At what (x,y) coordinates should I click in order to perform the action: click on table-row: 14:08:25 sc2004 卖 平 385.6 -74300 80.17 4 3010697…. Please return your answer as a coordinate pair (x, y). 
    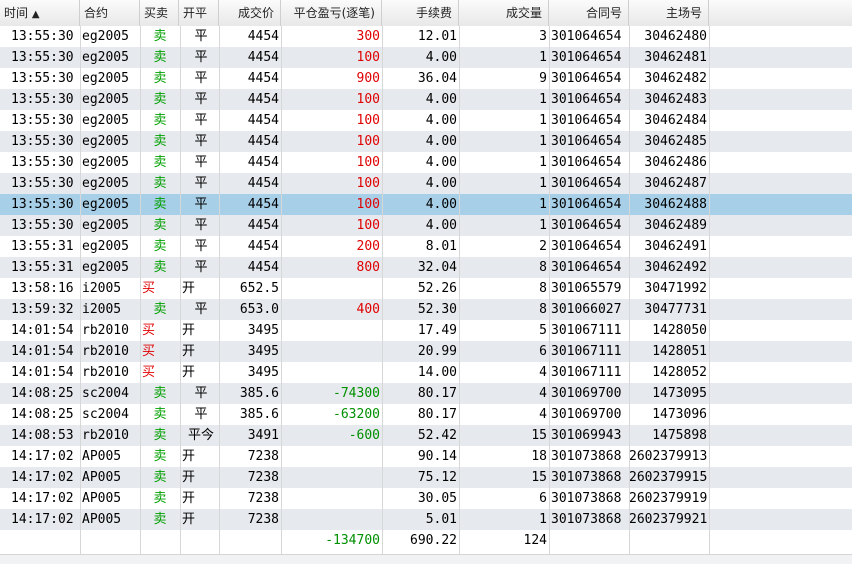
    Looking at the image, I should click on (426, 393).